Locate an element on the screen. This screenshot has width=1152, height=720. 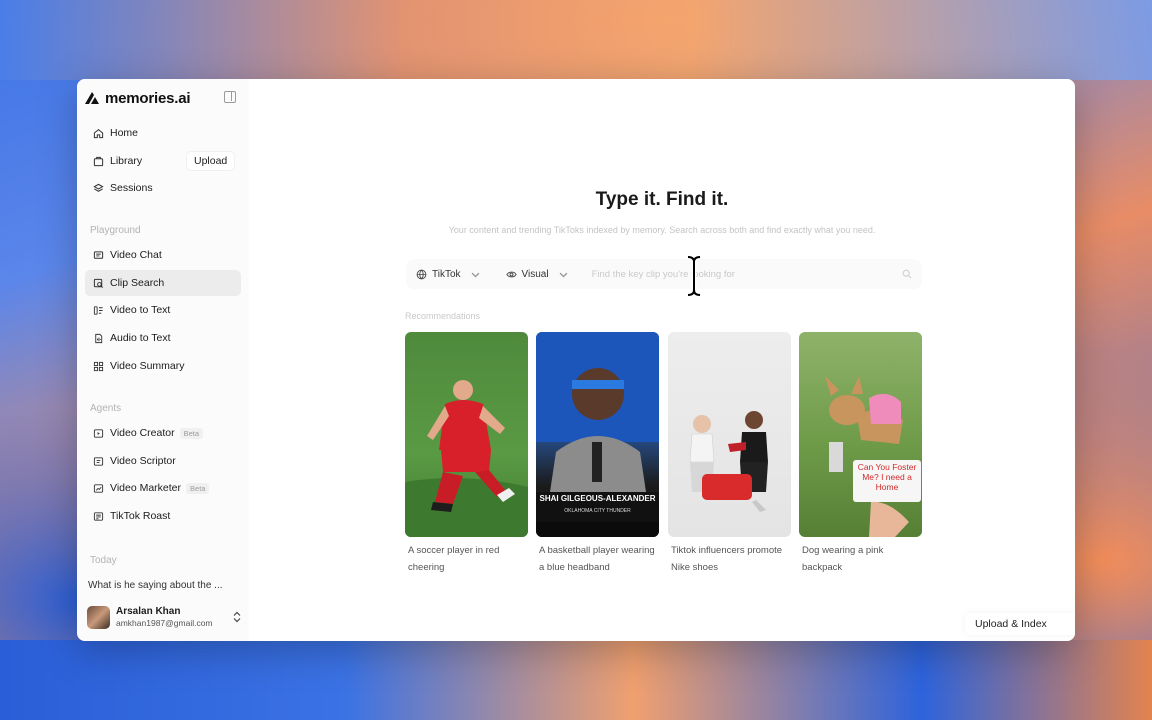
wallpaper-bottom is located at coordinates (576, 680).